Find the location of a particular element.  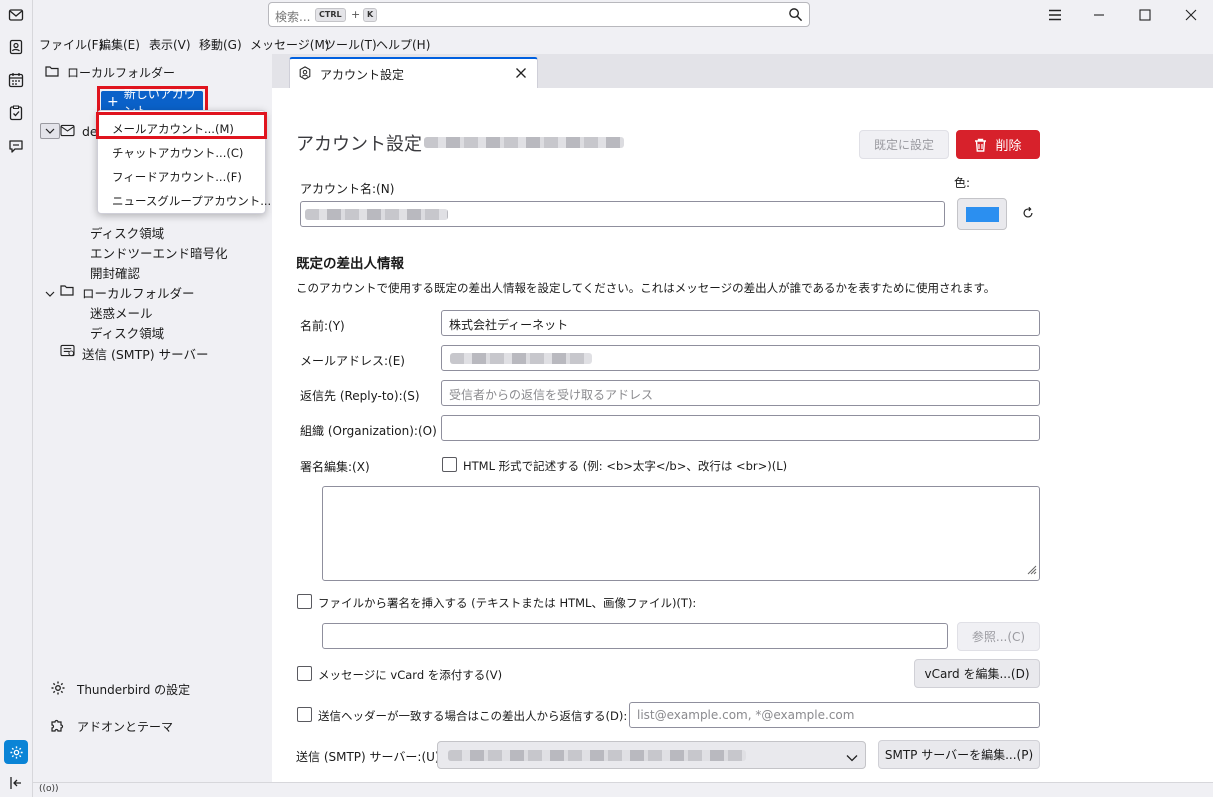

page-title: アカウント設定 - is located at coordinates (365, 144).